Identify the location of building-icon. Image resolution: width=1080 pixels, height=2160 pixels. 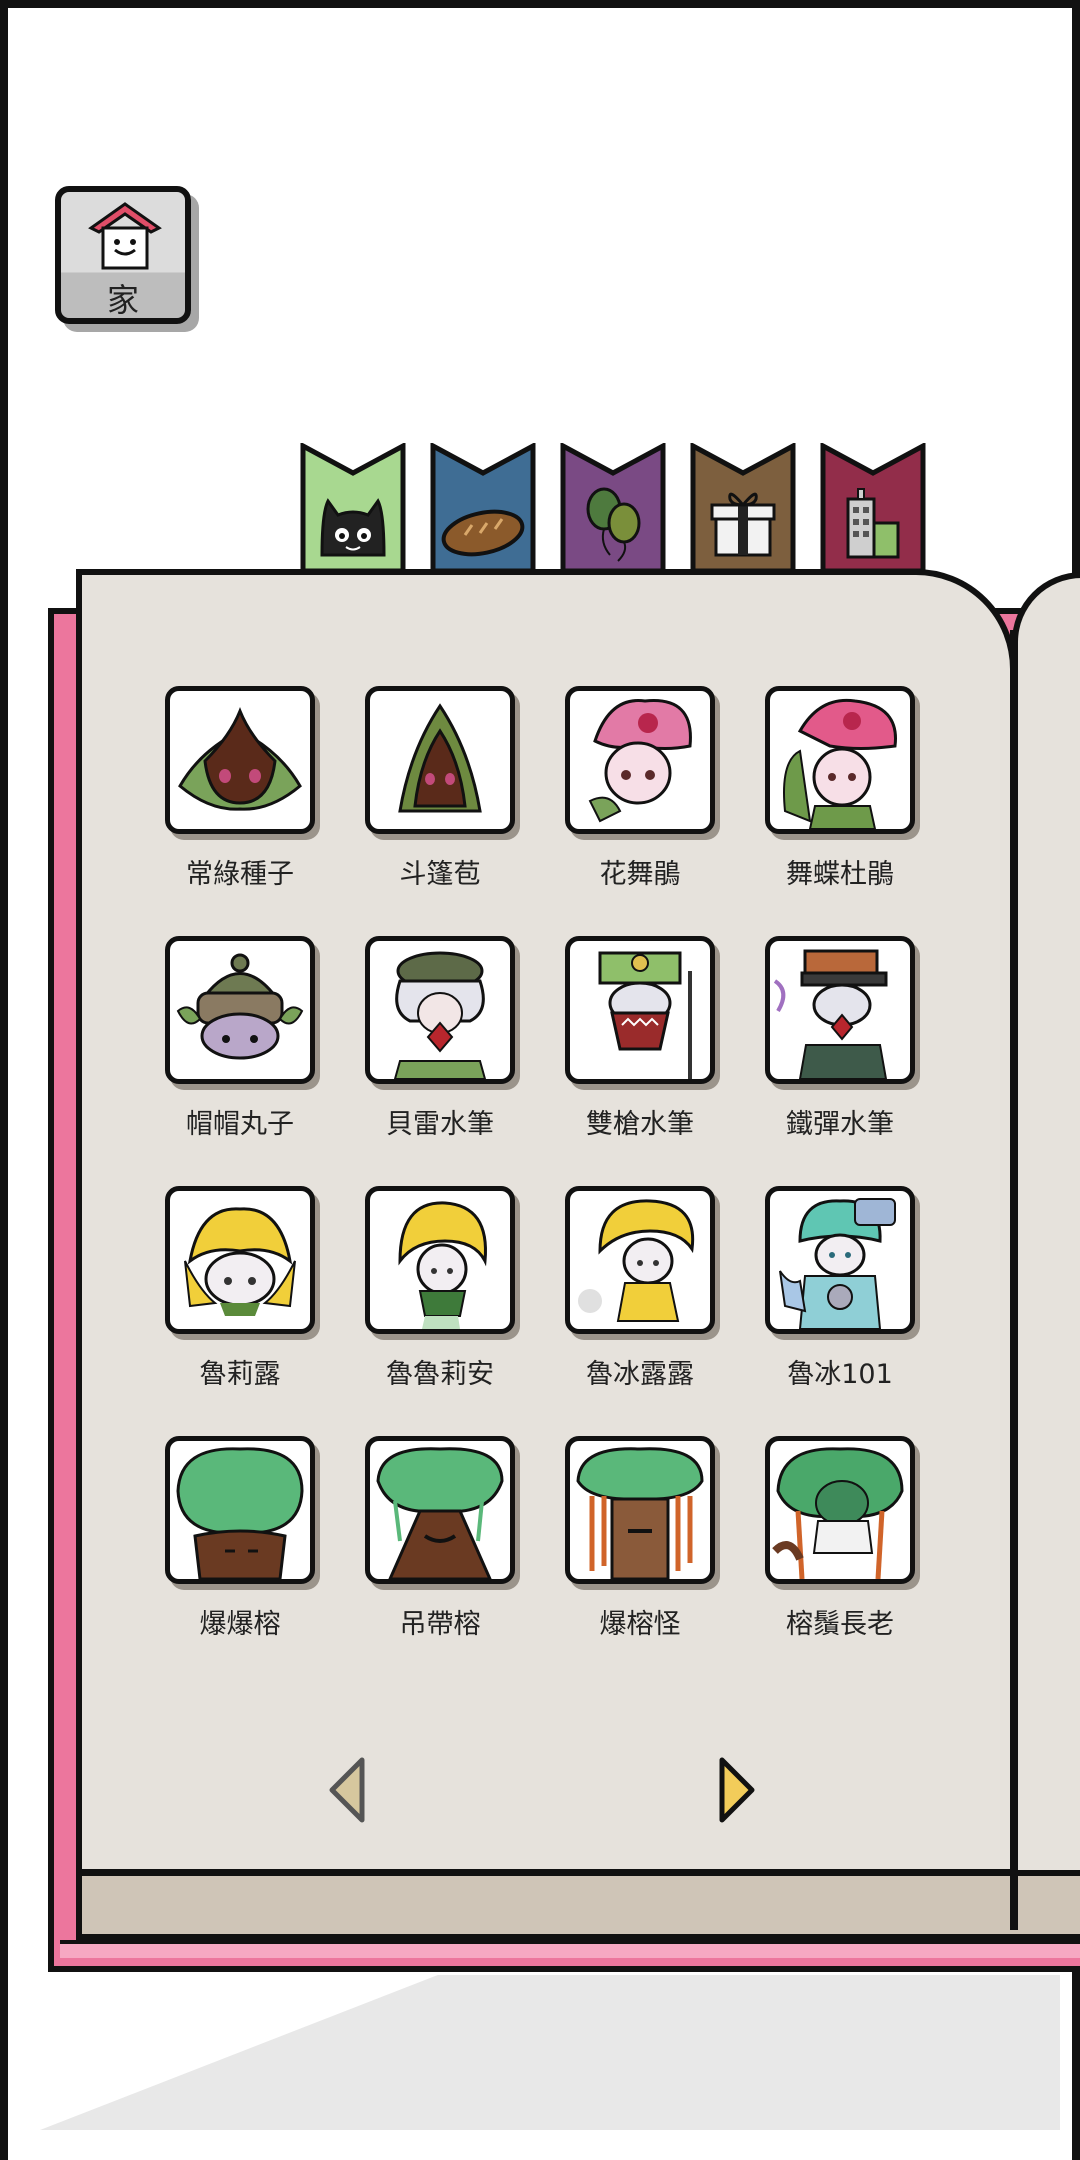
(873, 507).